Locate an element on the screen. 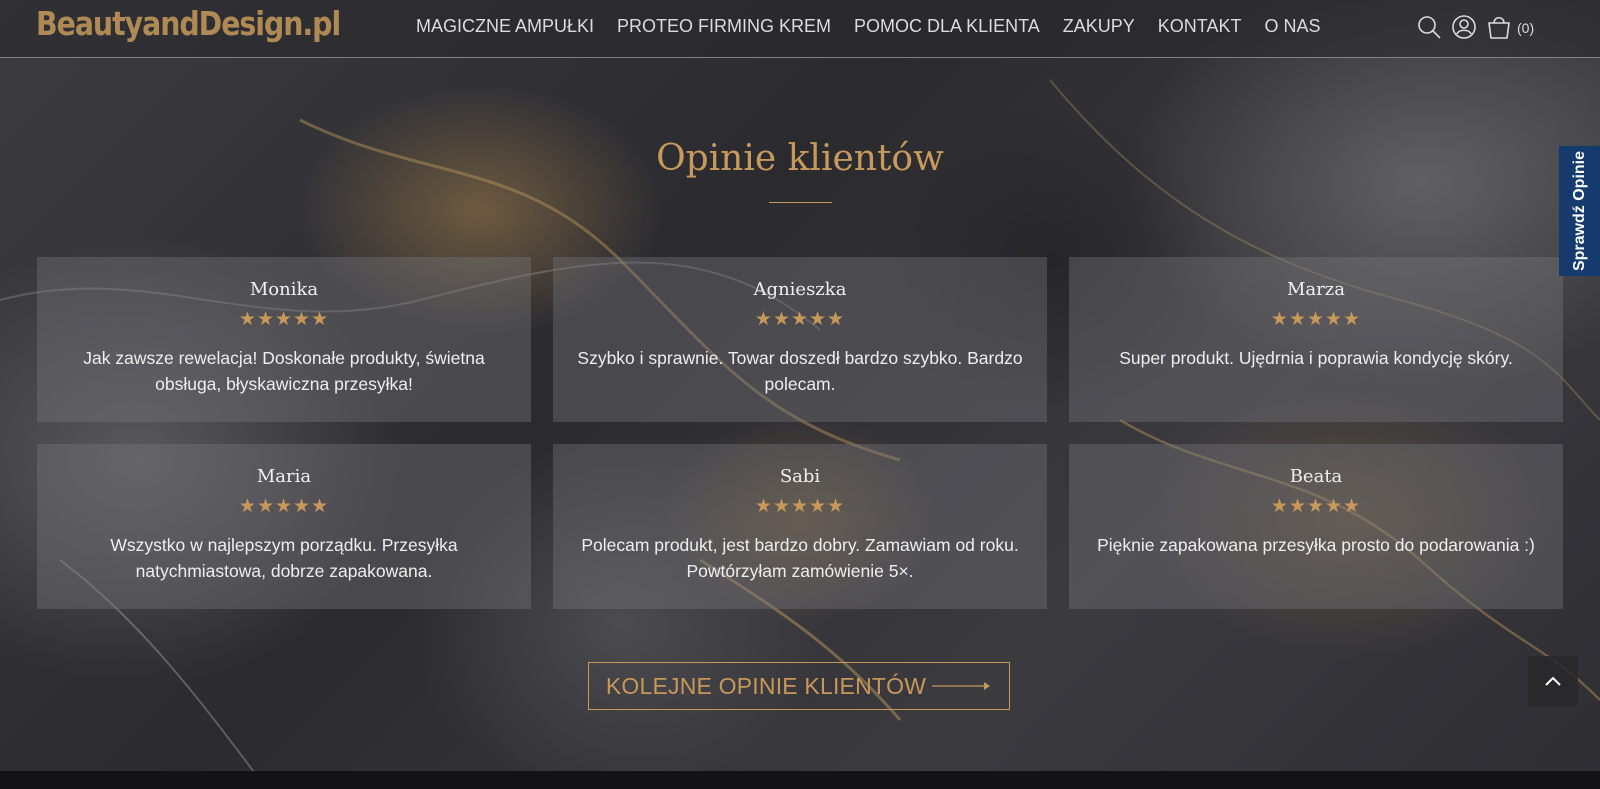  title-underline is located at coordinates (800, 202).